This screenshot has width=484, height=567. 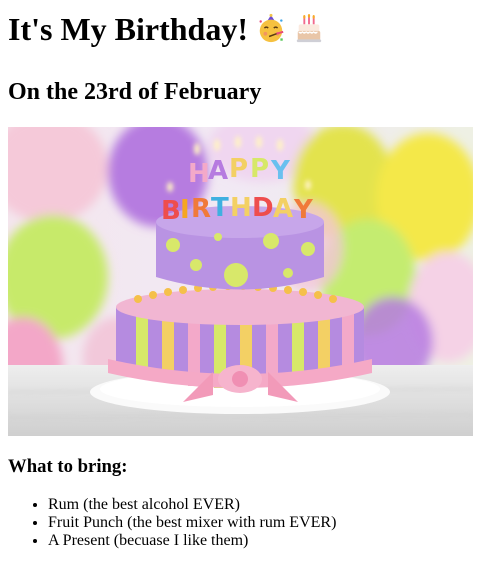 I want to click on partying-face-icon, so click(x=271, y=28).